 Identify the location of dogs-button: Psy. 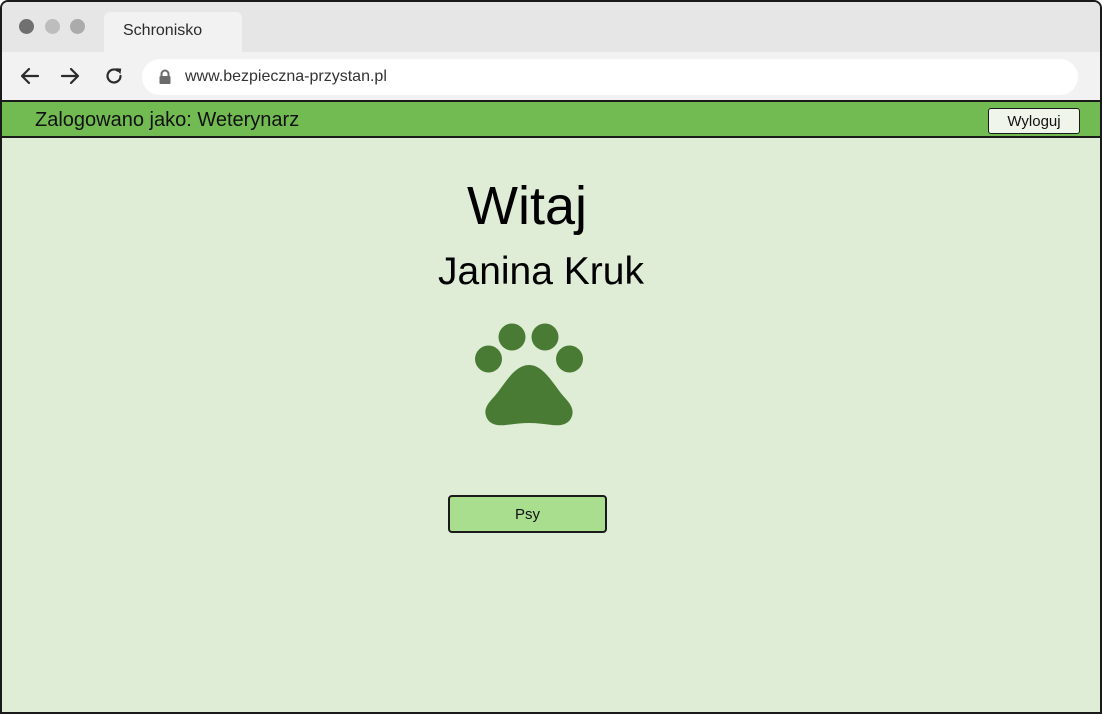
(527, 514).